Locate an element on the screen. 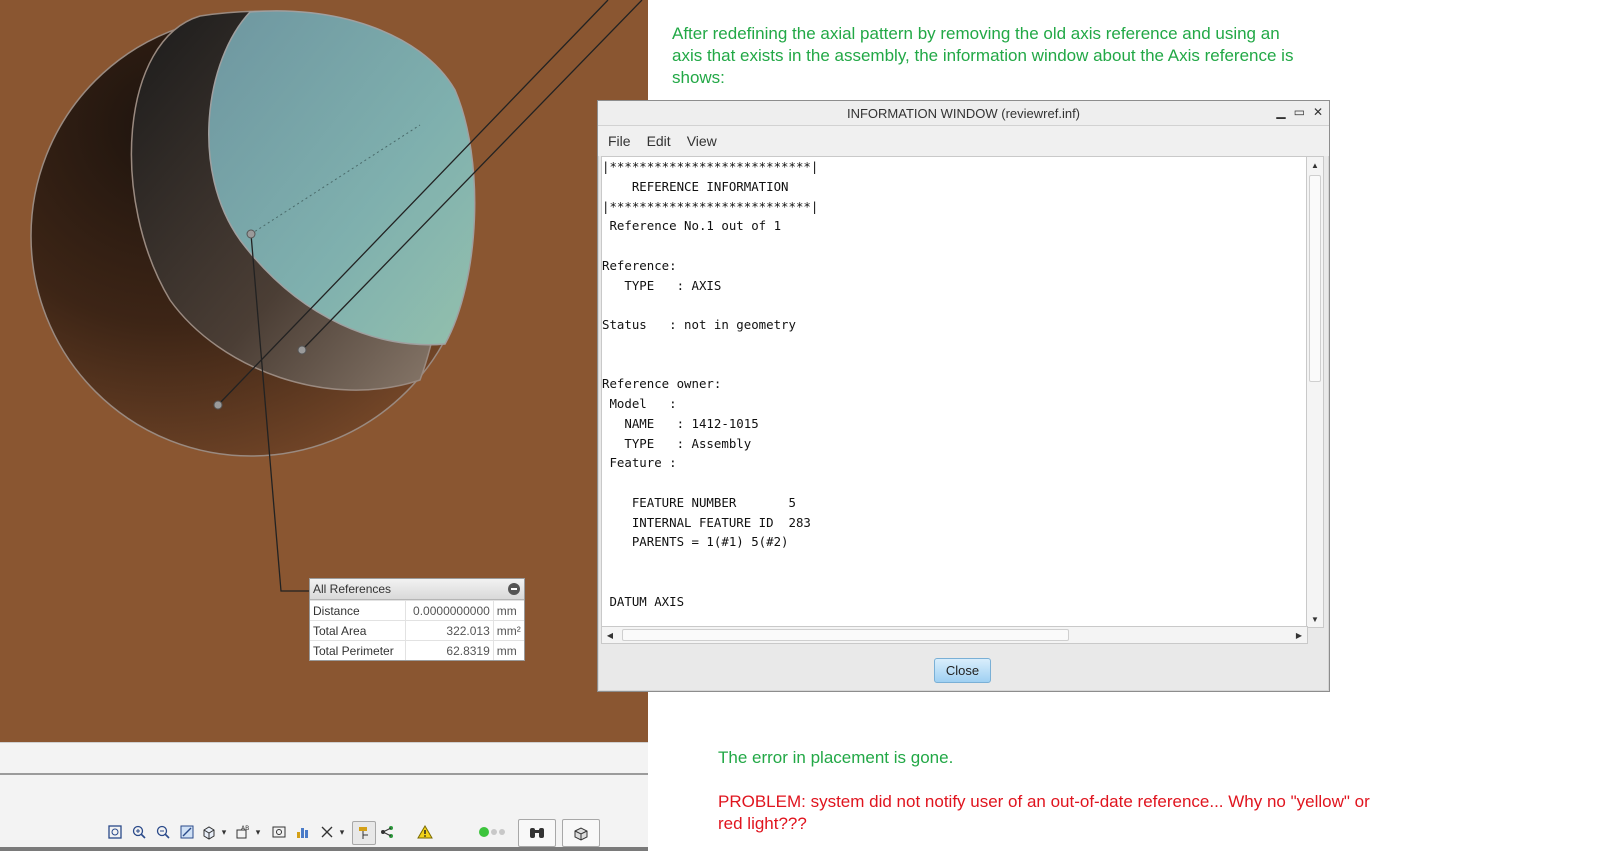 This screenshot has width=1618, height=851. datum-display-icon is located at coordinates (327, 832).